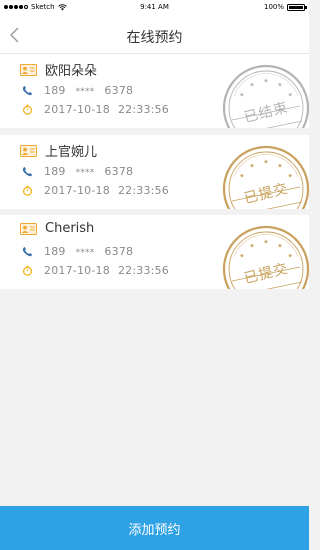 The width and height of the screenshot is (320, 550). I want to click on status-stamp: ★ ★ ★ ★ ★ 已结束, so click(264, 95).